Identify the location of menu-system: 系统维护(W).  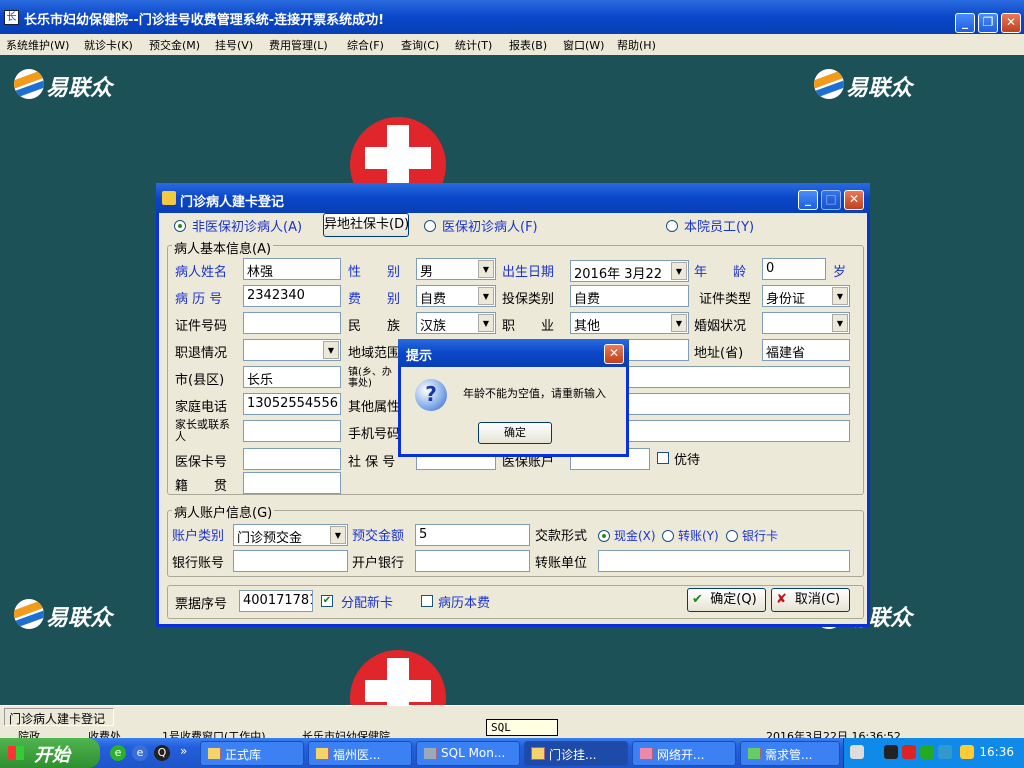
(37, 45).